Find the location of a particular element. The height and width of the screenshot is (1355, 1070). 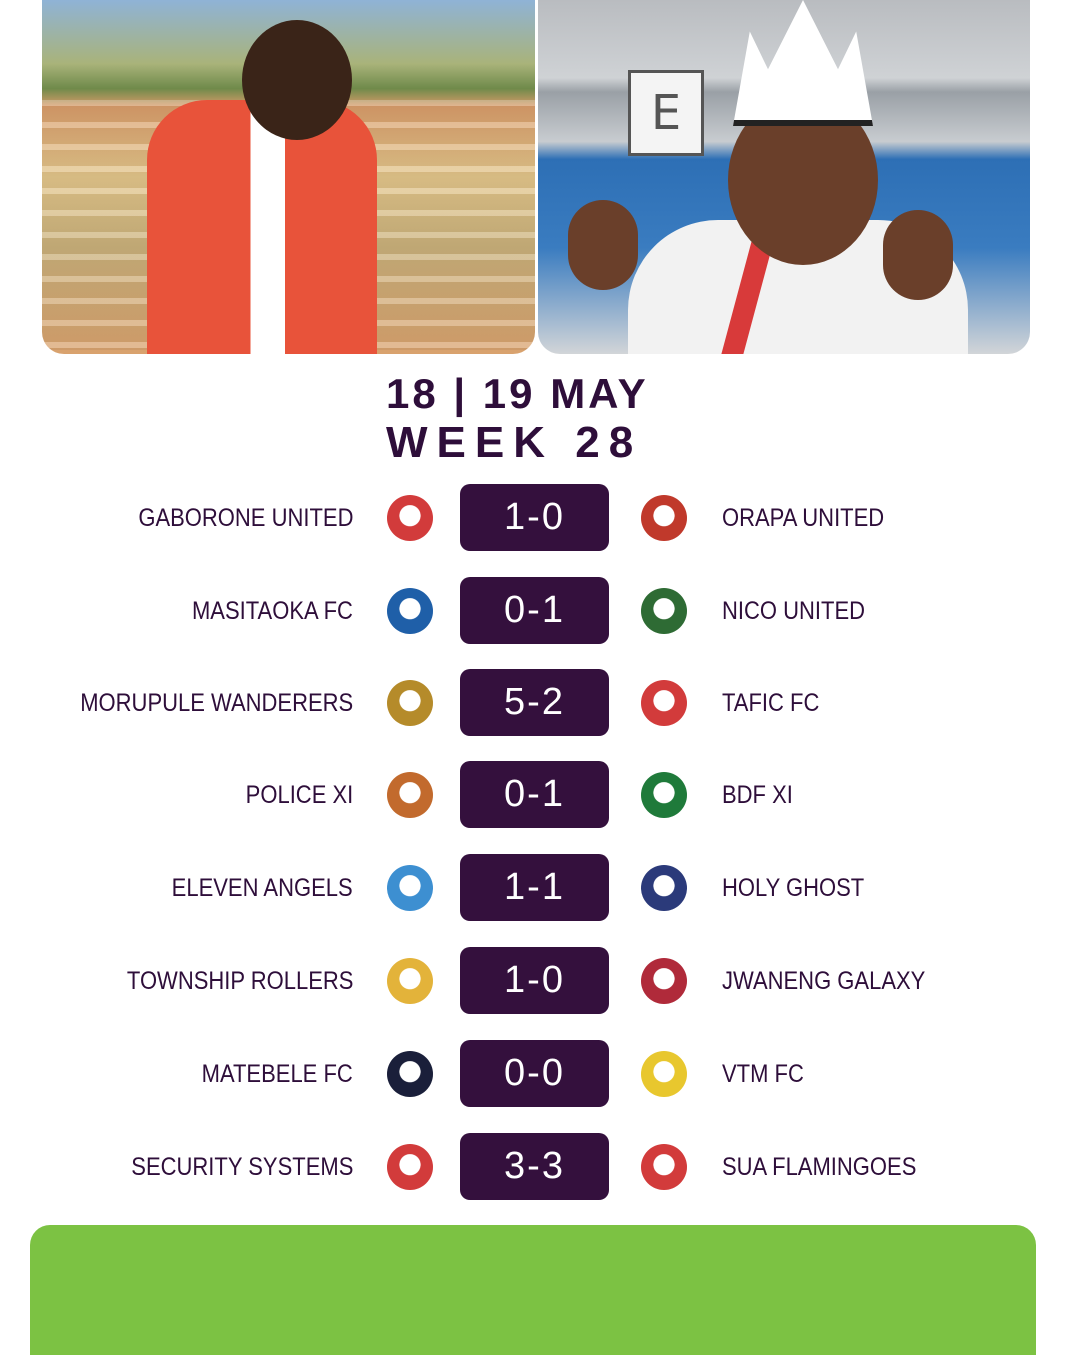

home-team-name: MASITAOKA FC is located at coordinates (272, 611).